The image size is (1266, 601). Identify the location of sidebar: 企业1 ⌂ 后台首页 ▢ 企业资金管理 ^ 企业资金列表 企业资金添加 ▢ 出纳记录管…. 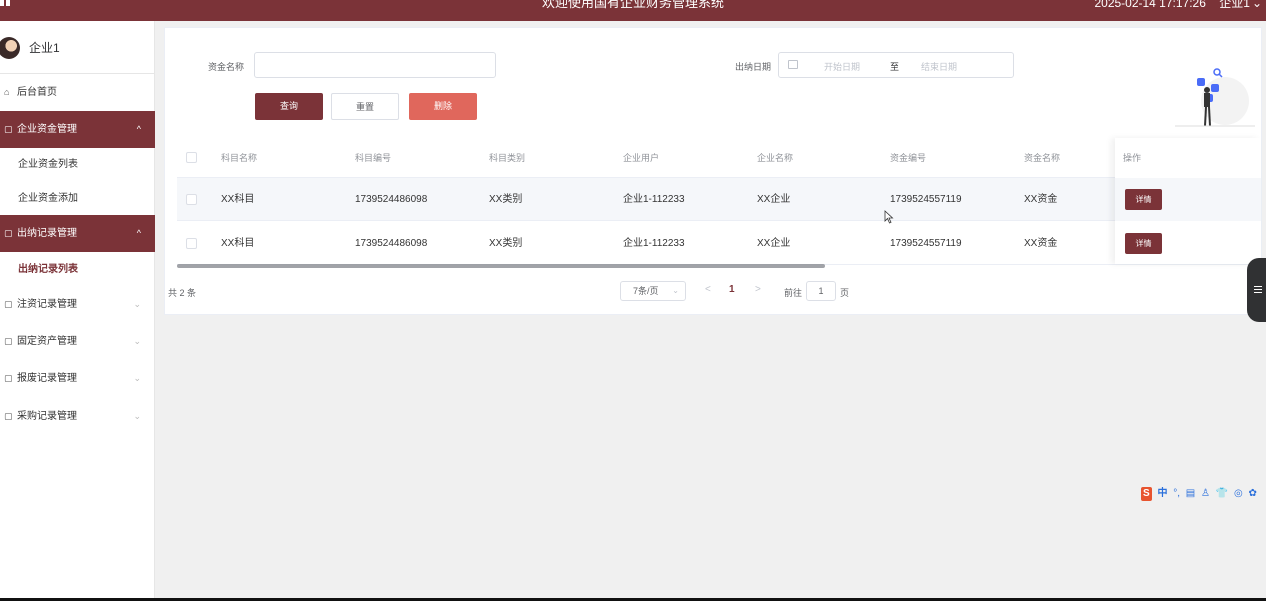
(77, 309).